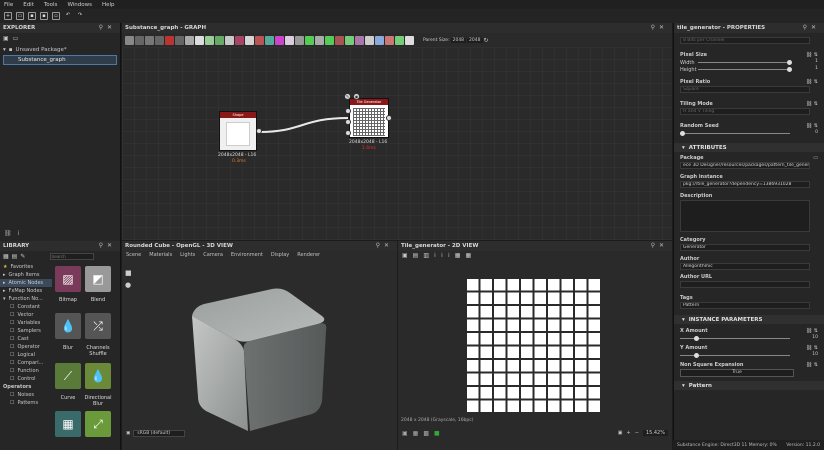 The width and height of the screenshot is (824, 450). I want to click on library-search-input, so click(72, 256).